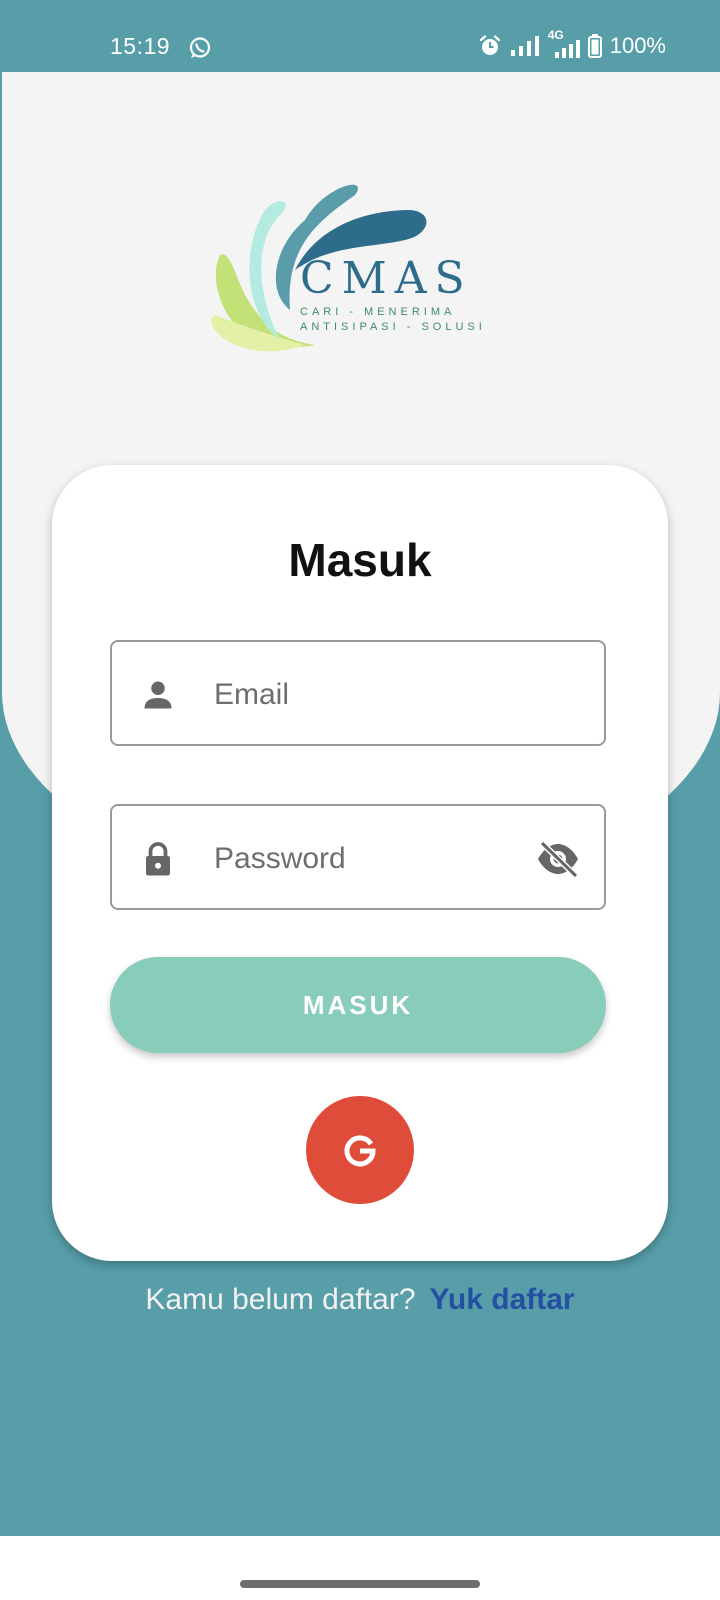  What do you see at coordinates (360, 1584) in the screenshot?
I see `home-indicator` at bounding box center [360, 1584].